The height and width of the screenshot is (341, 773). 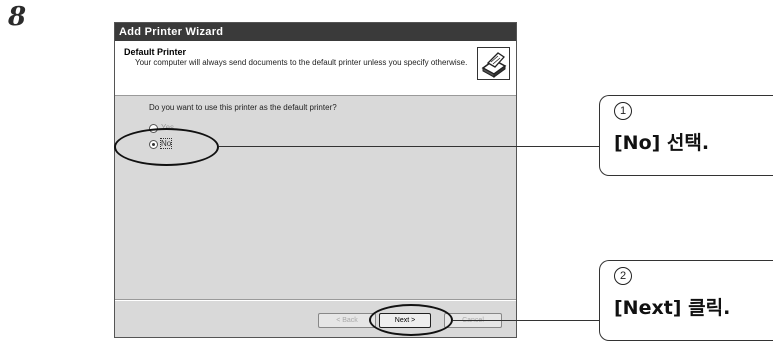 I want to click on printer-icon, so click(x=493, y=63).